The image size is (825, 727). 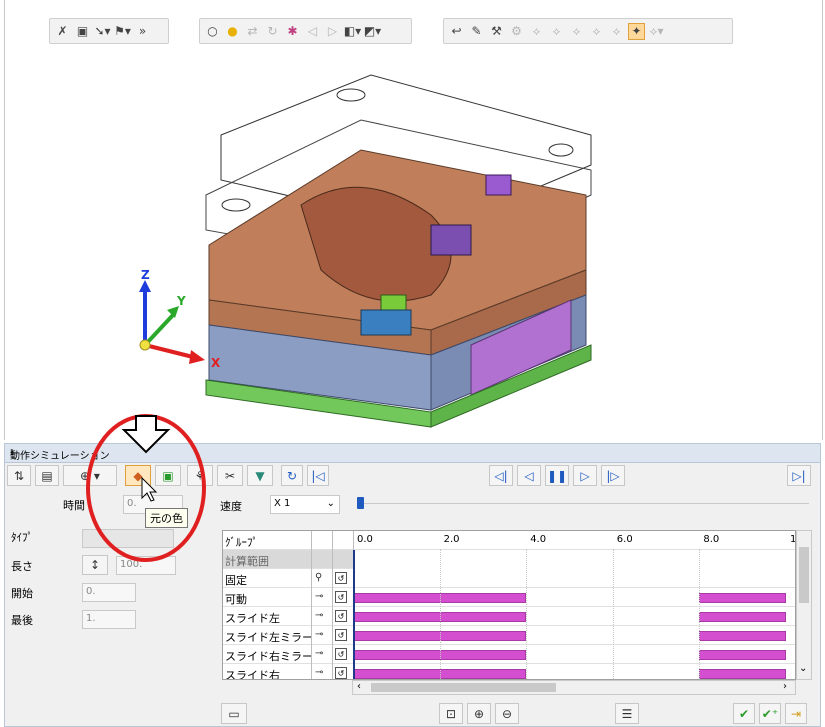 I want to click on zoom-out-button: ⊖, so click(x=507, y=713).